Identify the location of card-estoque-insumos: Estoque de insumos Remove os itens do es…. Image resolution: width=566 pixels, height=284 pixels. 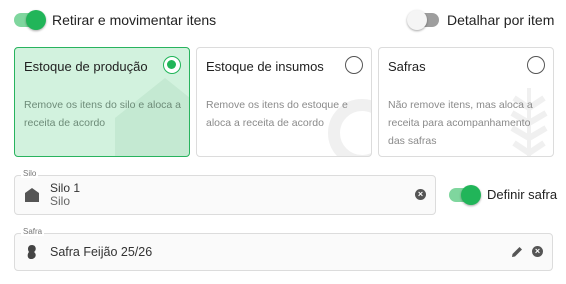
(284, 102).